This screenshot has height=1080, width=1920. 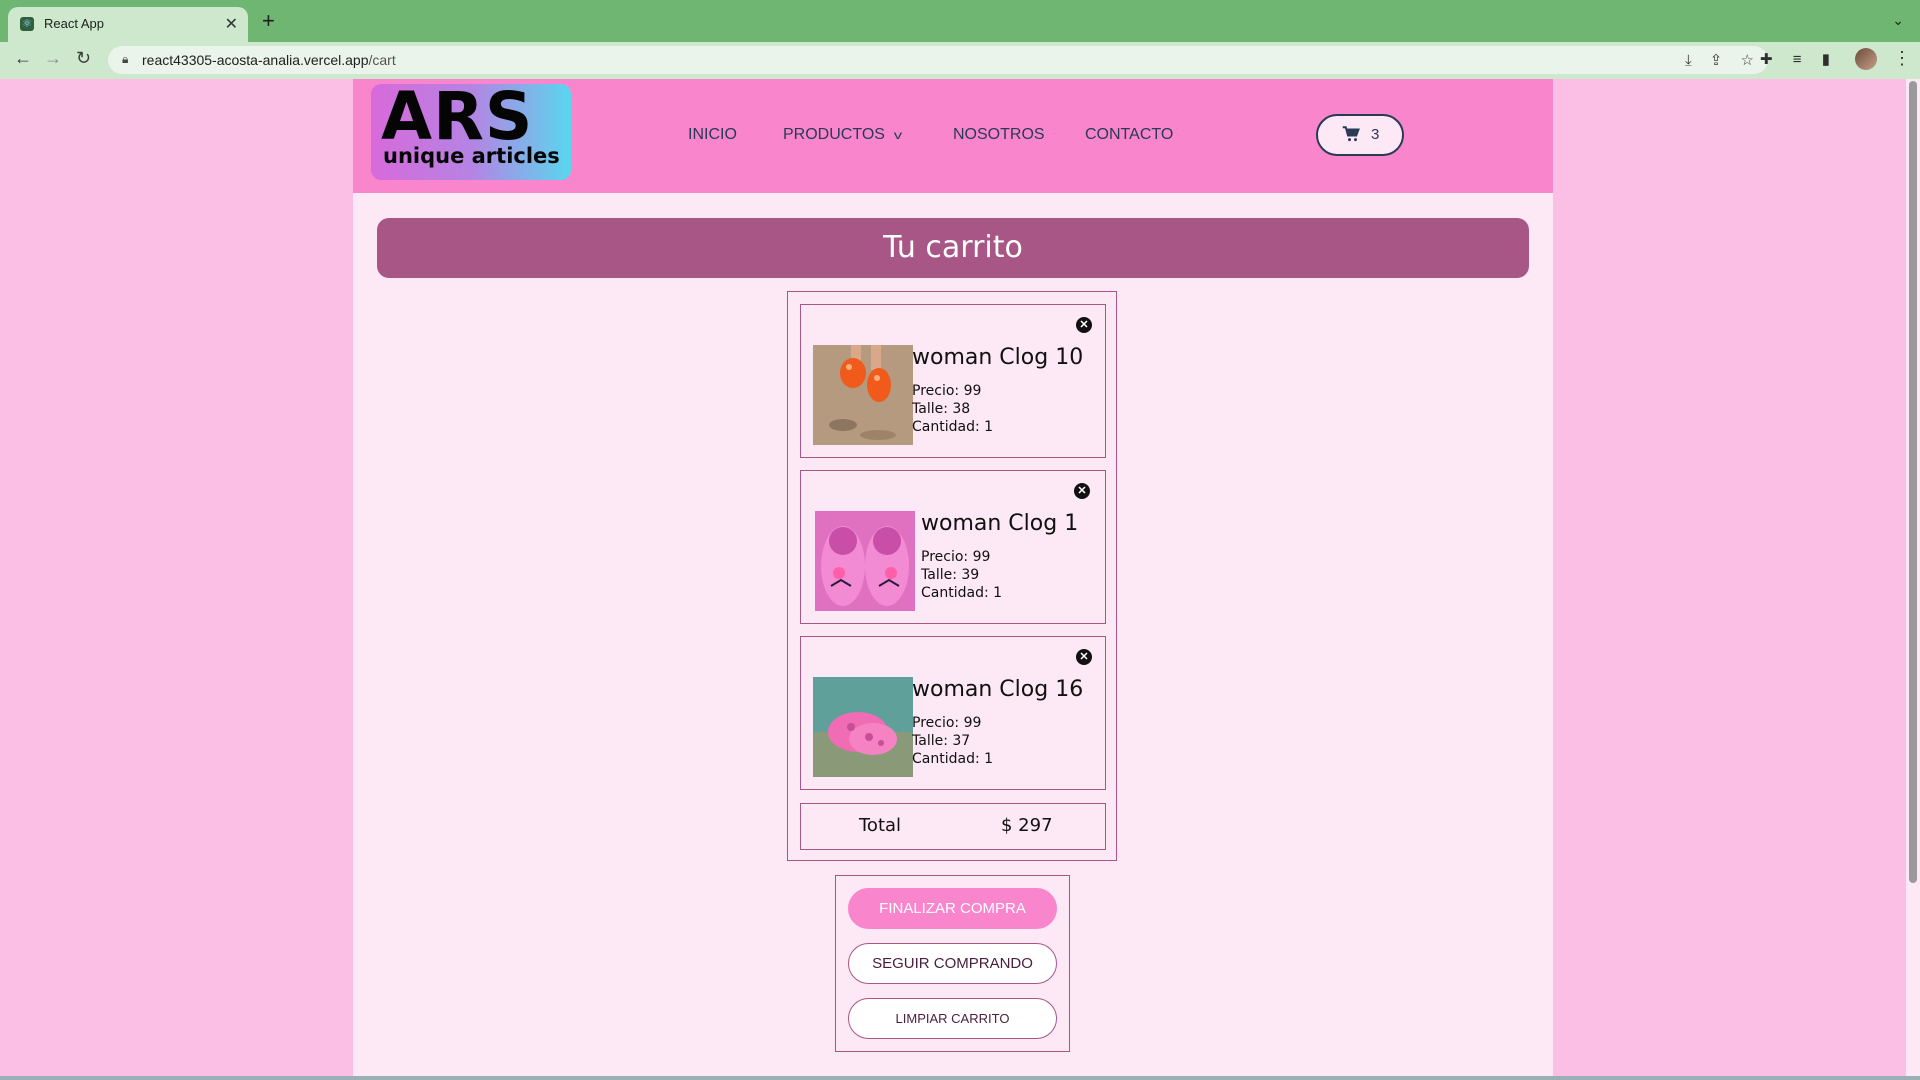 What do you see at coordinates (998, 689) in the screenshot?
I see `item-name: woman Clog 16` at bounding box center [998, 689].